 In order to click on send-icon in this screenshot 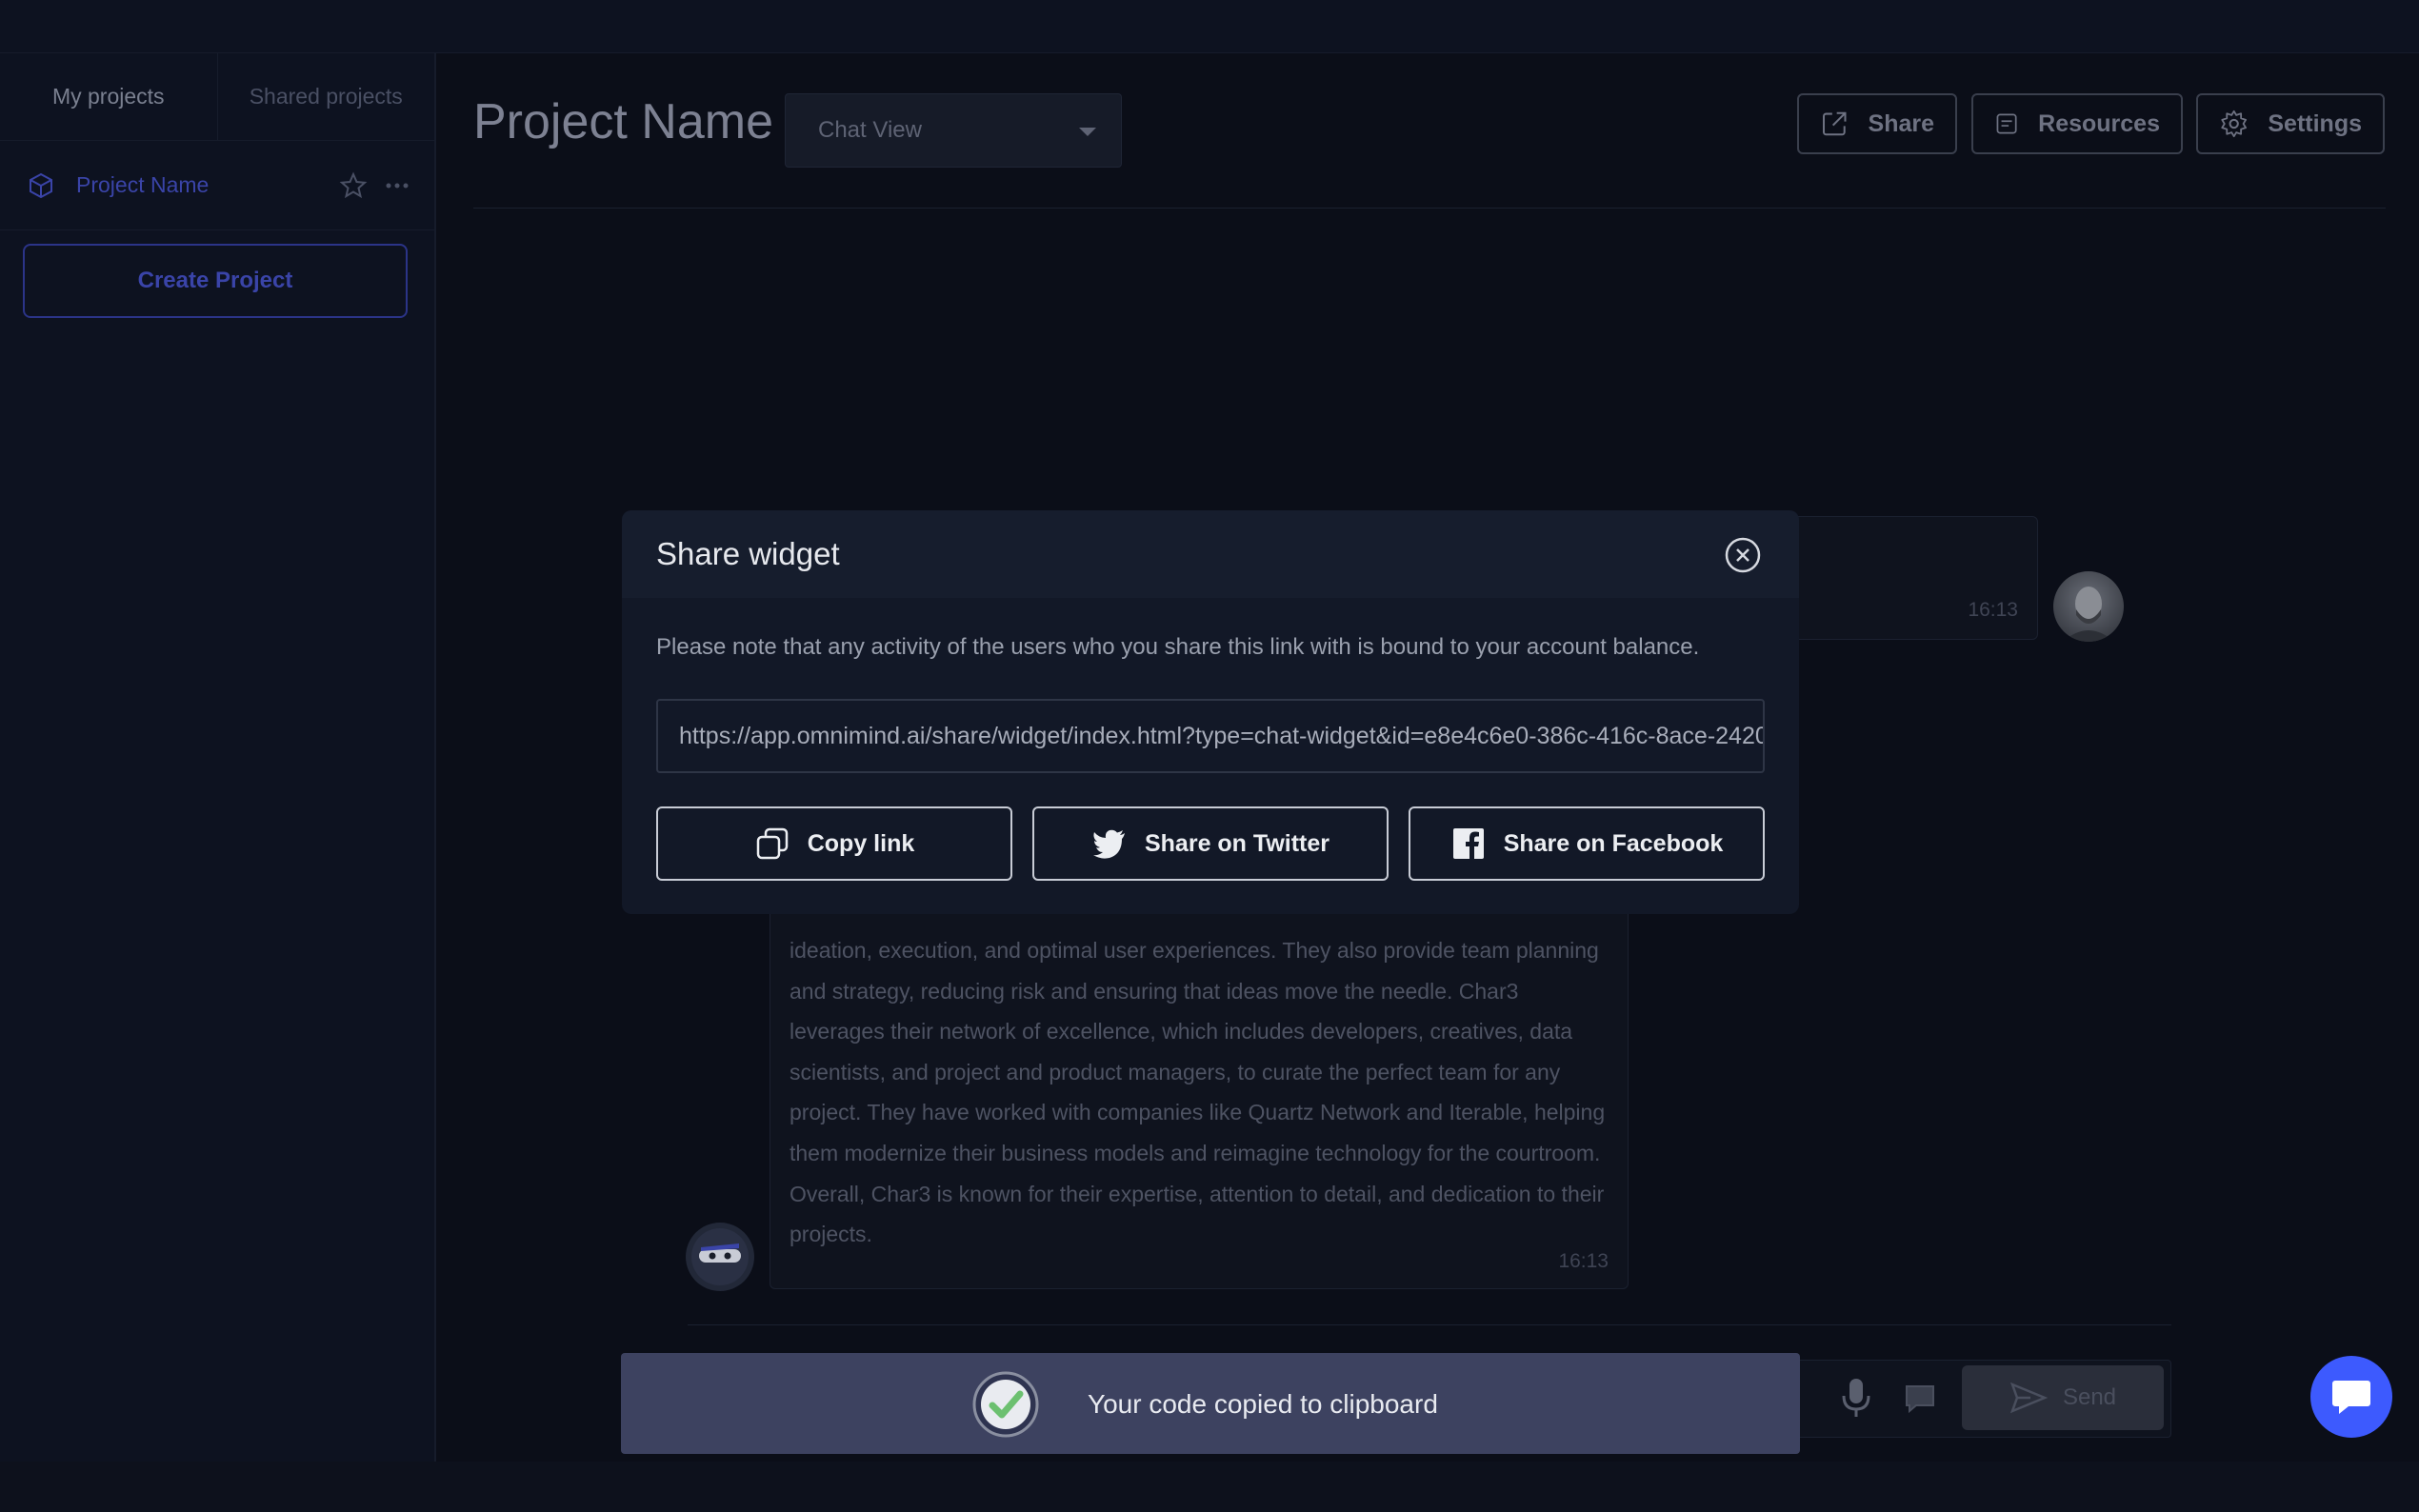, I will do `click(2028, 1398)`.